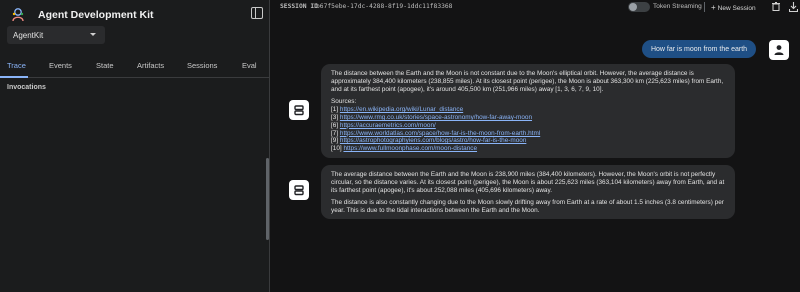  What do you see at coordinates (267, 199) in the screenshot?
I see `sidebar-scrollbar` at bounding box center [267, 199].